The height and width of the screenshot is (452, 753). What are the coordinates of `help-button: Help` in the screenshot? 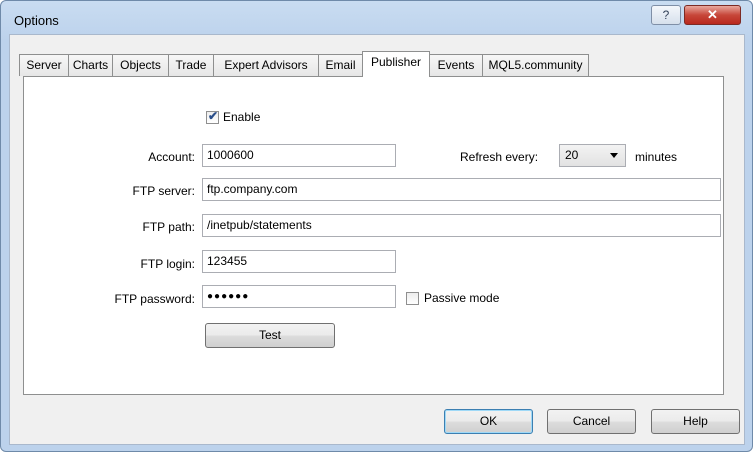 It's located at (695, 421).